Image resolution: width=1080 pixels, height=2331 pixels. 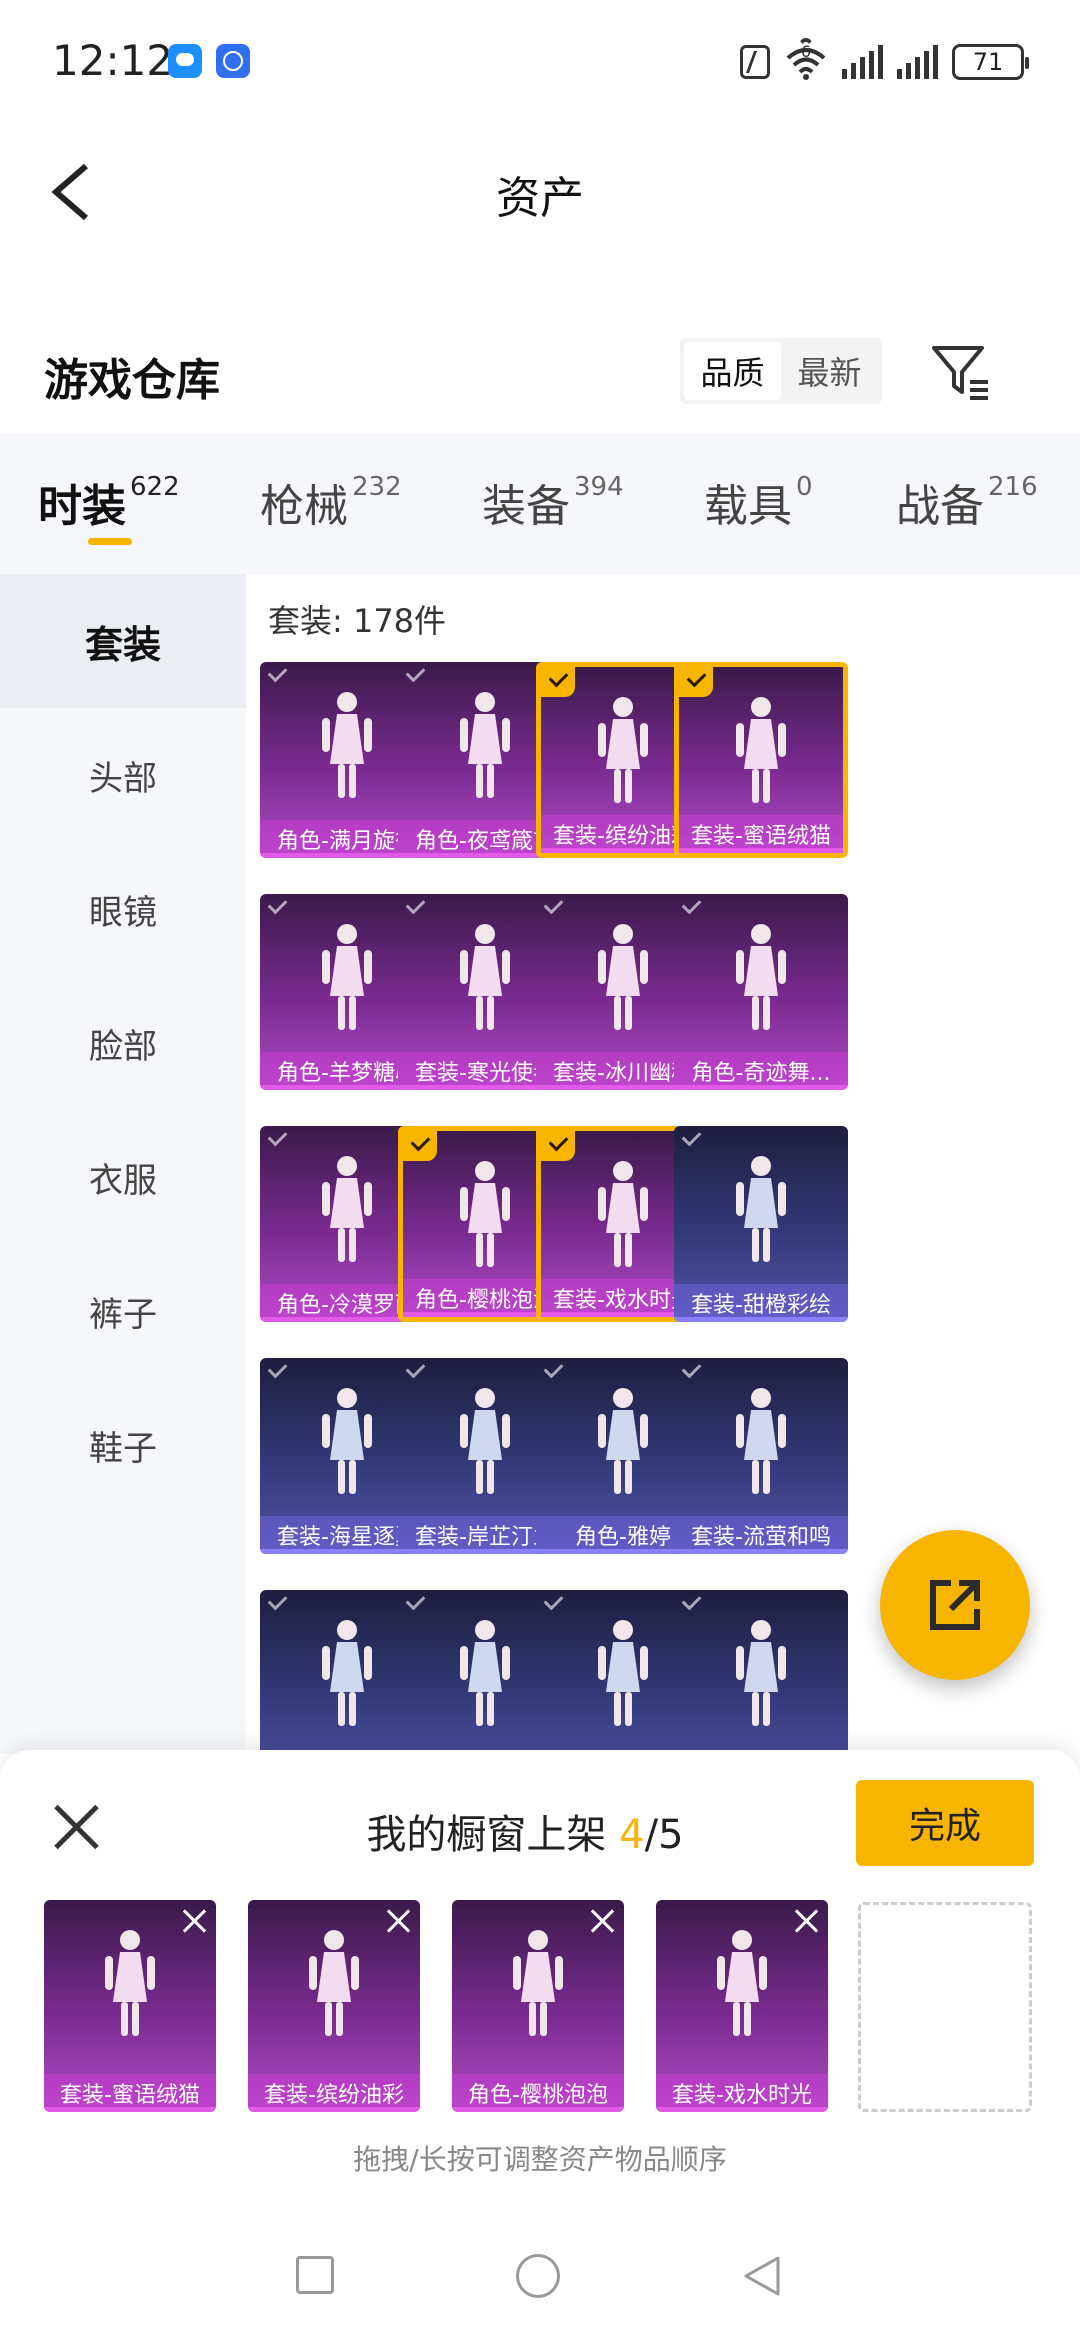 What do you see at coordinates (123, 1043) in the screenshot?
I see `sidebar-item-face: 脸部` at bounding box center [123, 1043].